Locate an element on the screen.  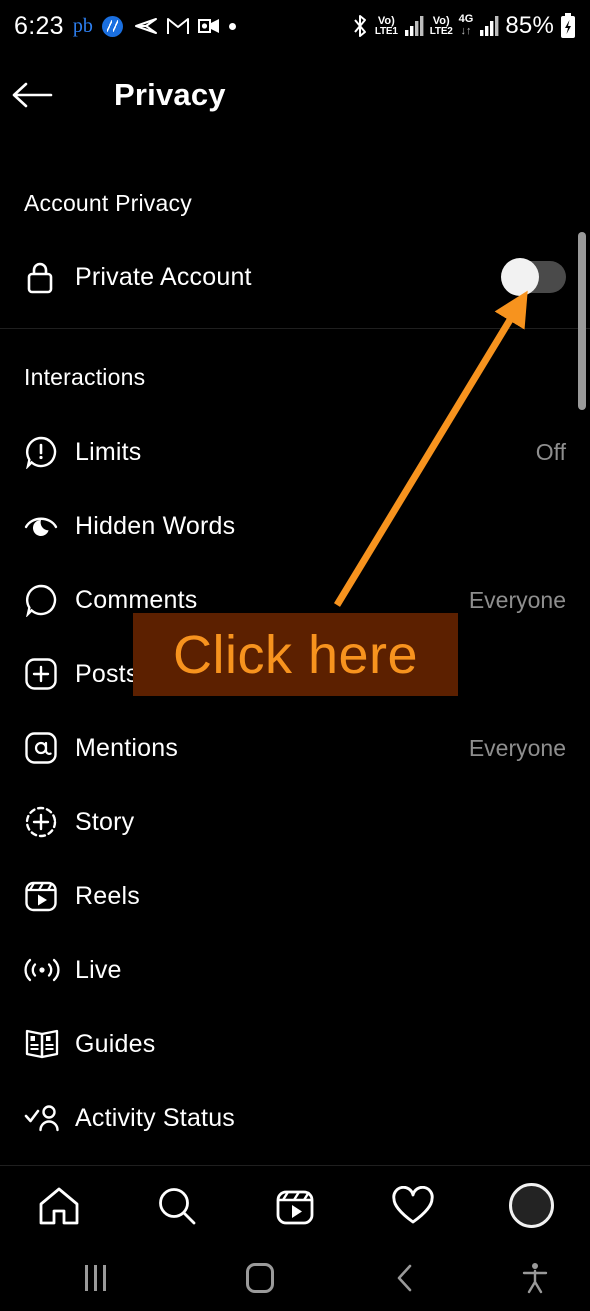
heart-icon is located at coordinates (413, 1204).